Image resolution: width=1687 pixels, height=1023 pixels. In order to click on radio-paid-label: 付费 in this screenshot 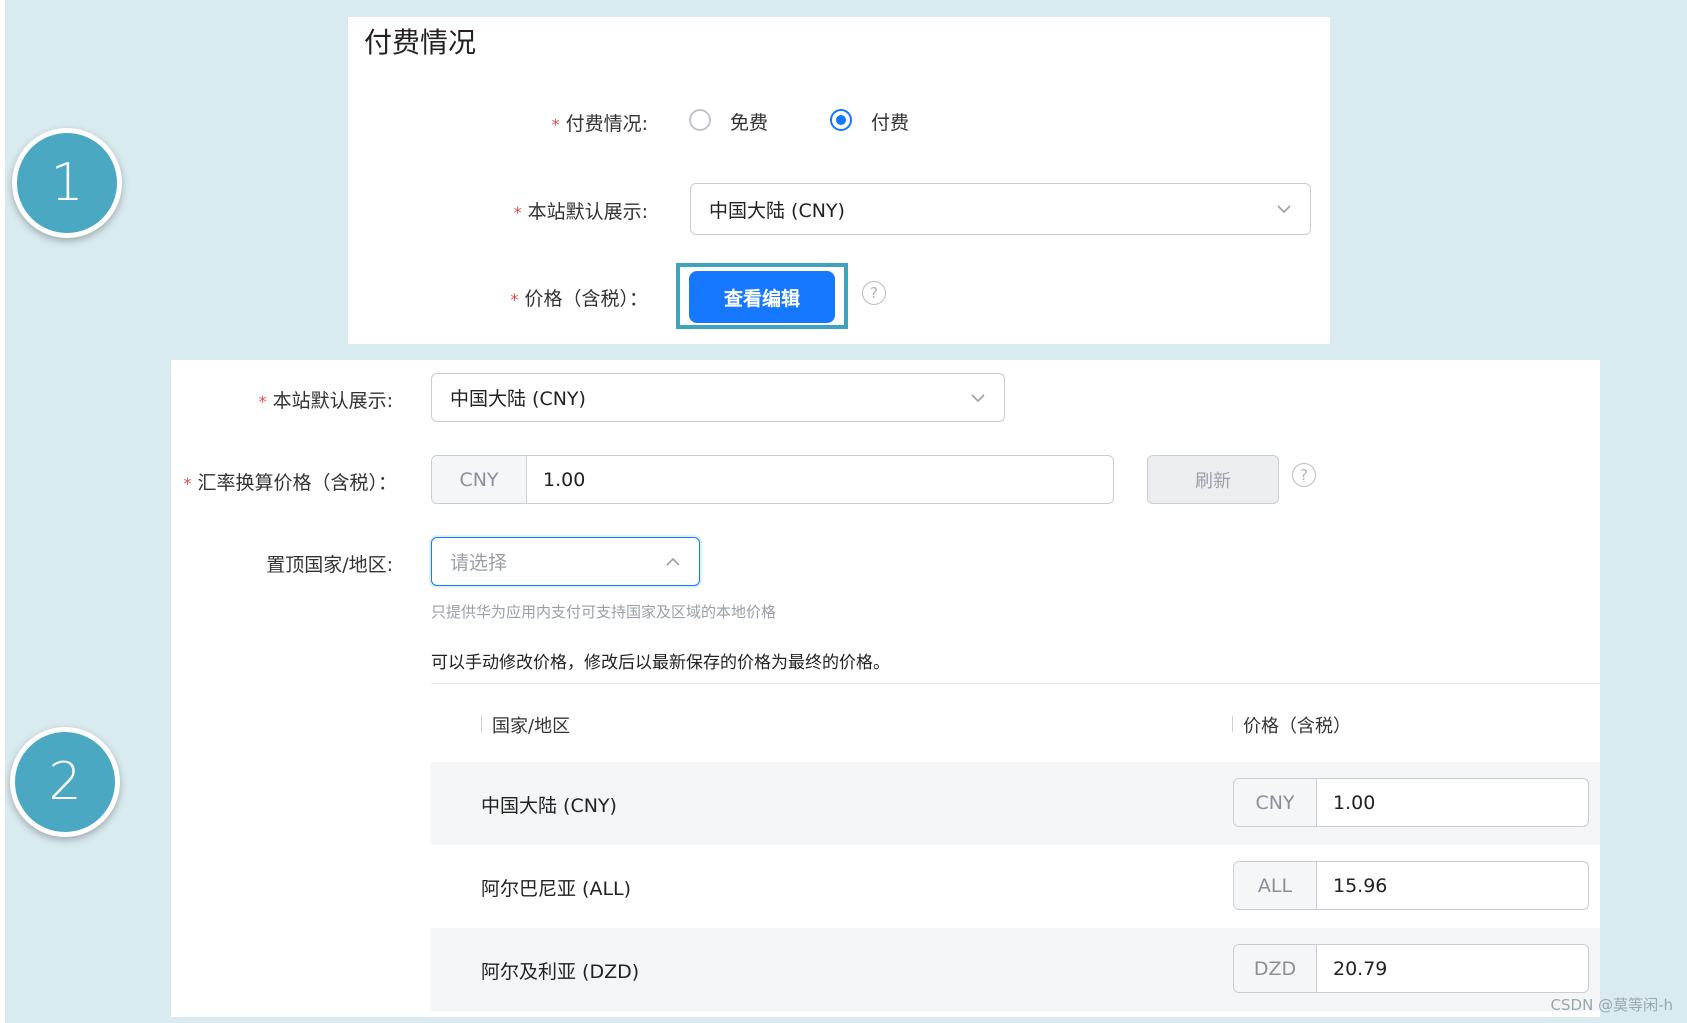, I will do `click(890, 121)`.